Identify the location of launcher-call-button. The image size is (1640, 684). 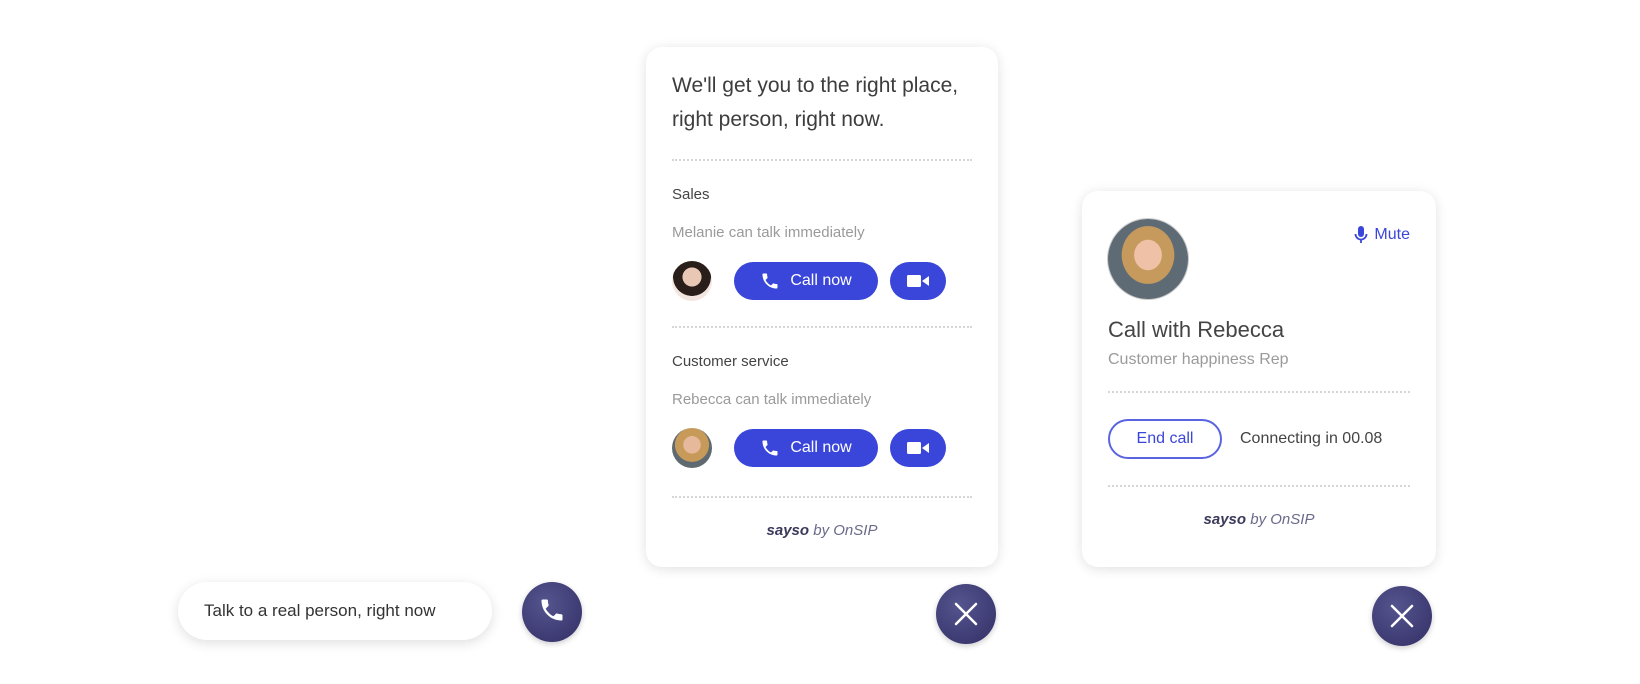
(552, 612).